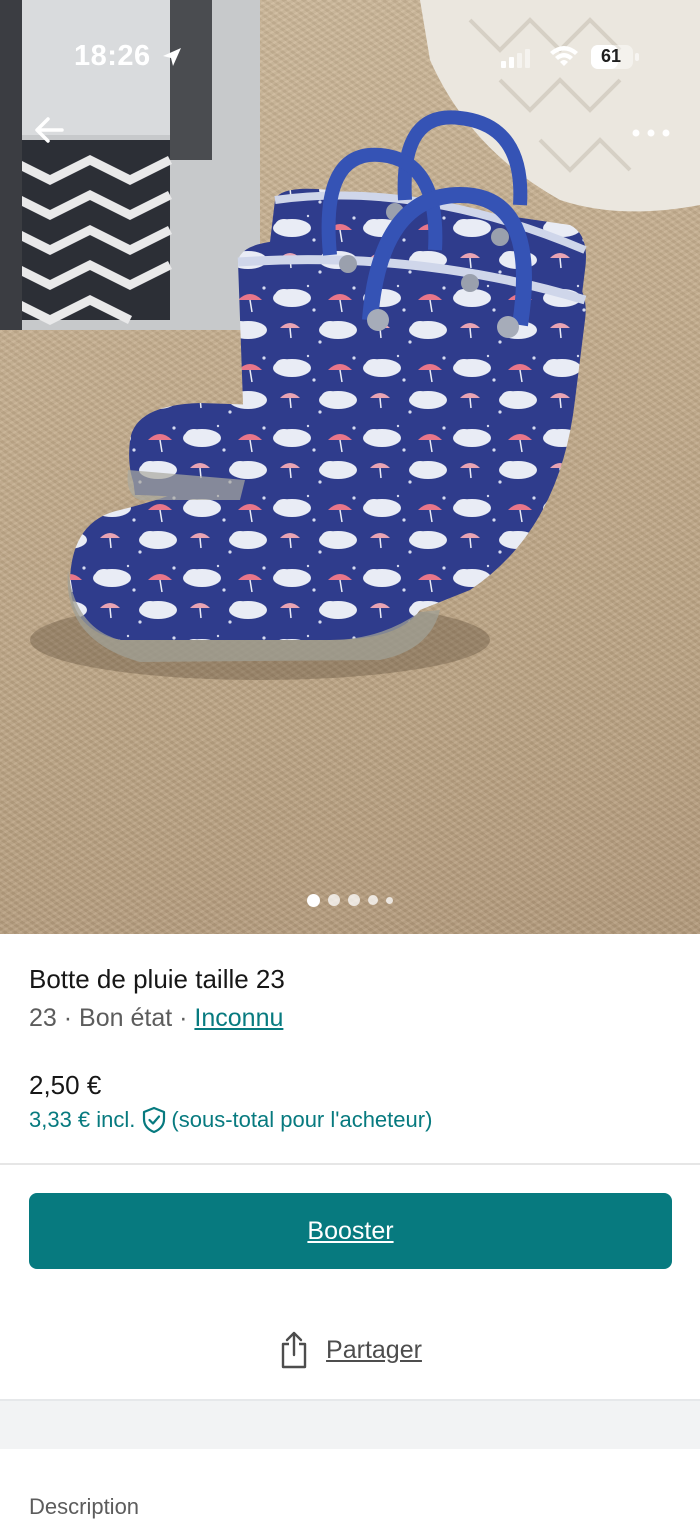  I want to click on item-price: 2,50 €, so click(65, 1085).